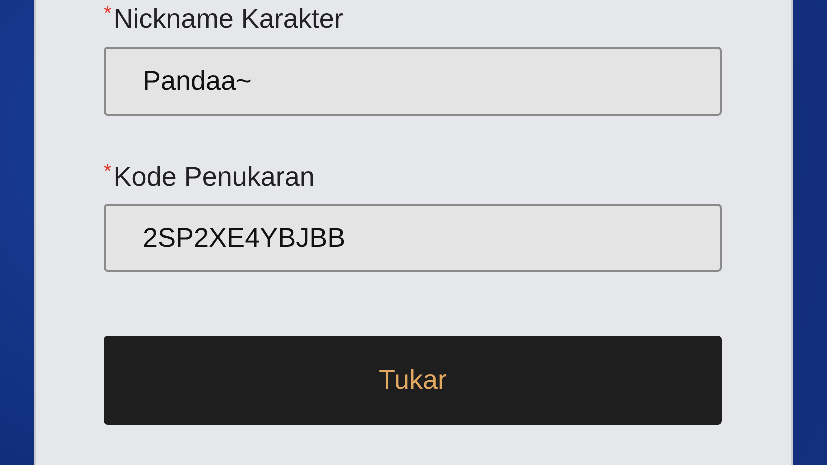  Describe the element at coordinates (229, 19) in the screenshot. I see `field-label: Nickname Karakter` at that location.